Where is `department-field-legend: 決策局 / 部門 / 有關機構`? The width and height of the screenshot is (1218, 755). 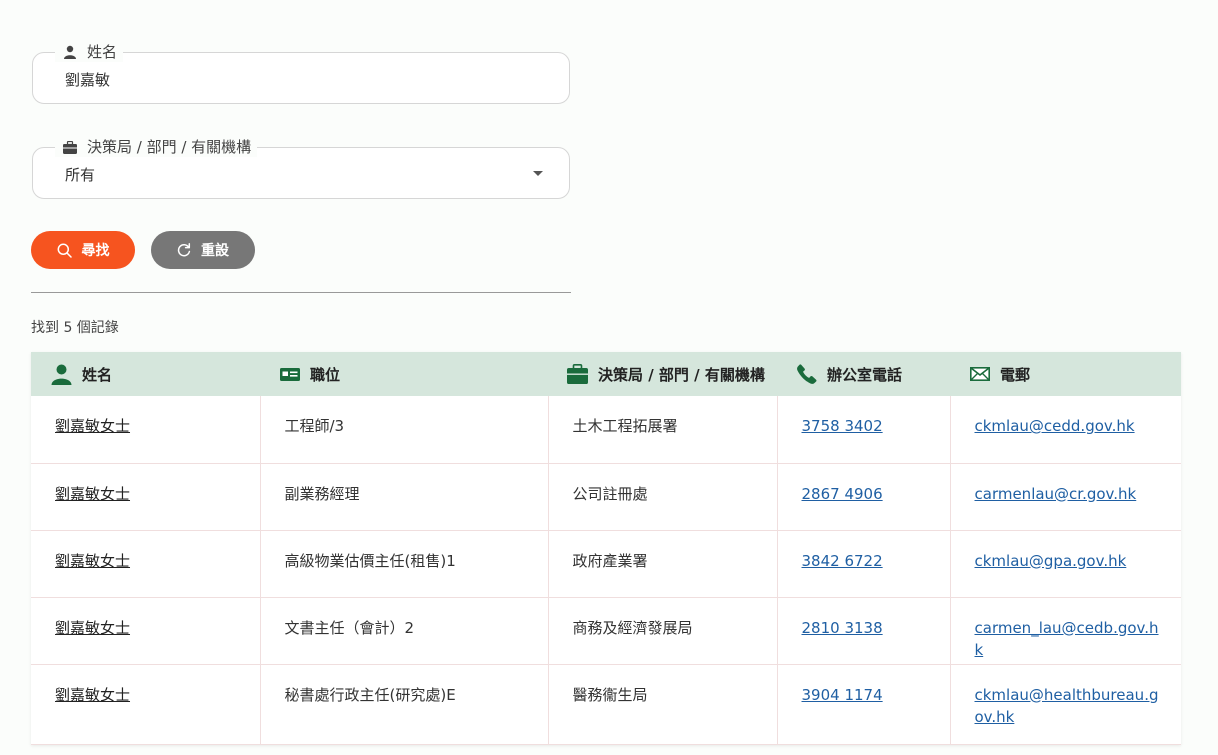
department-field-legend: 決策局 / 部門 / 有關機構 is located at coordinates (156, 147).